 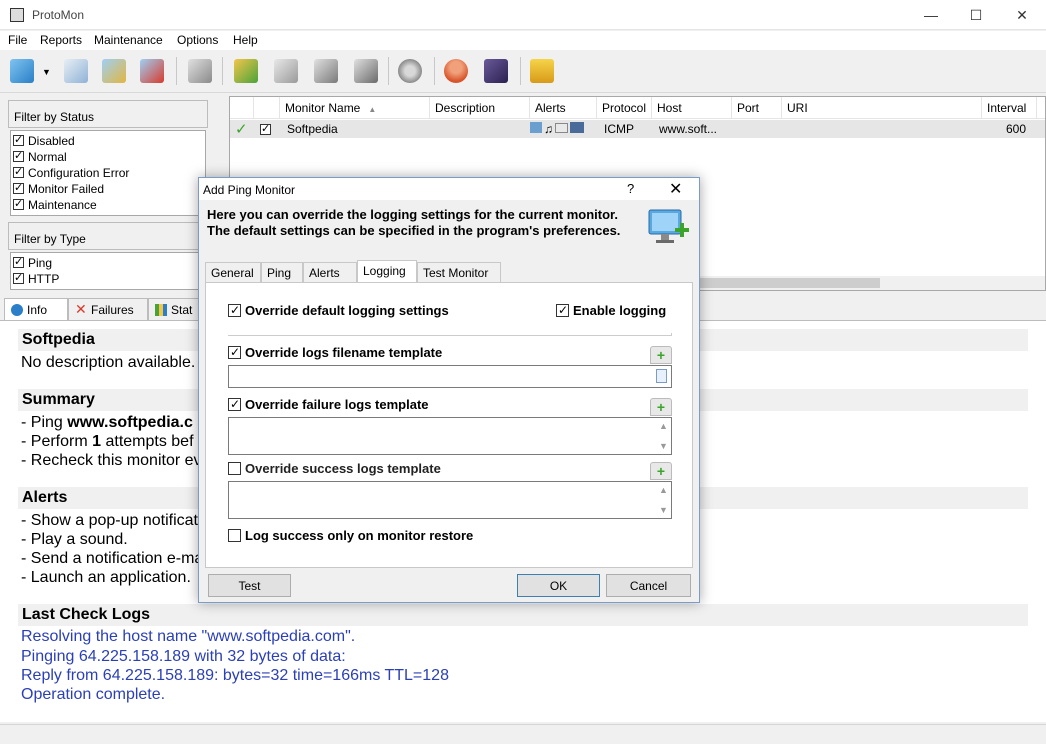 What do you see at coordinates (1009, 108) in the screenshot?
I see `column-interval: Interval` at bounding box center [1009, 108].